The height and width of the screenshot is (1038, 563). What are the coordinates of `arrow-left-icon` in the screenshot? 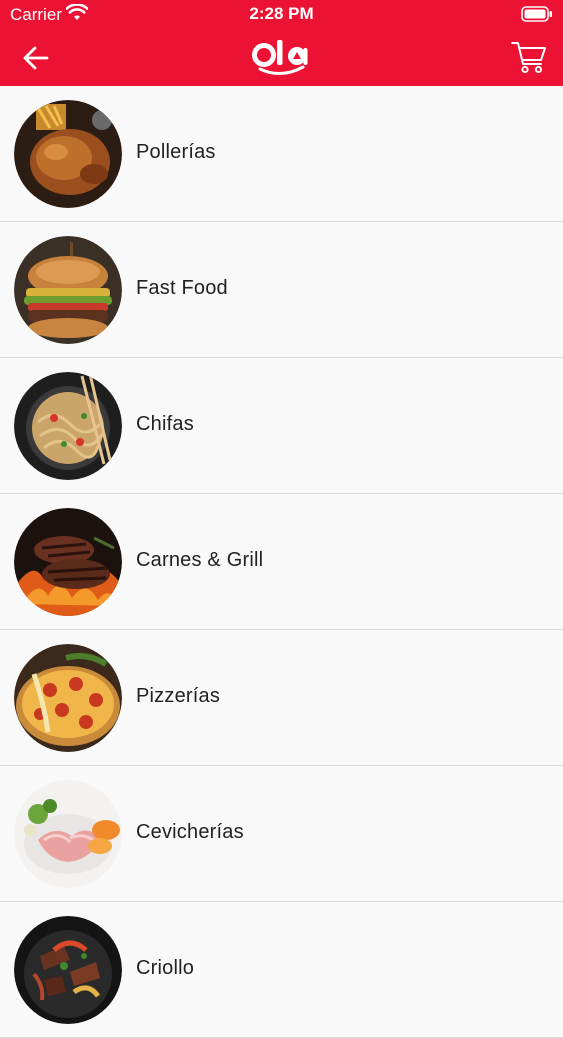 It's located at (36, 58).